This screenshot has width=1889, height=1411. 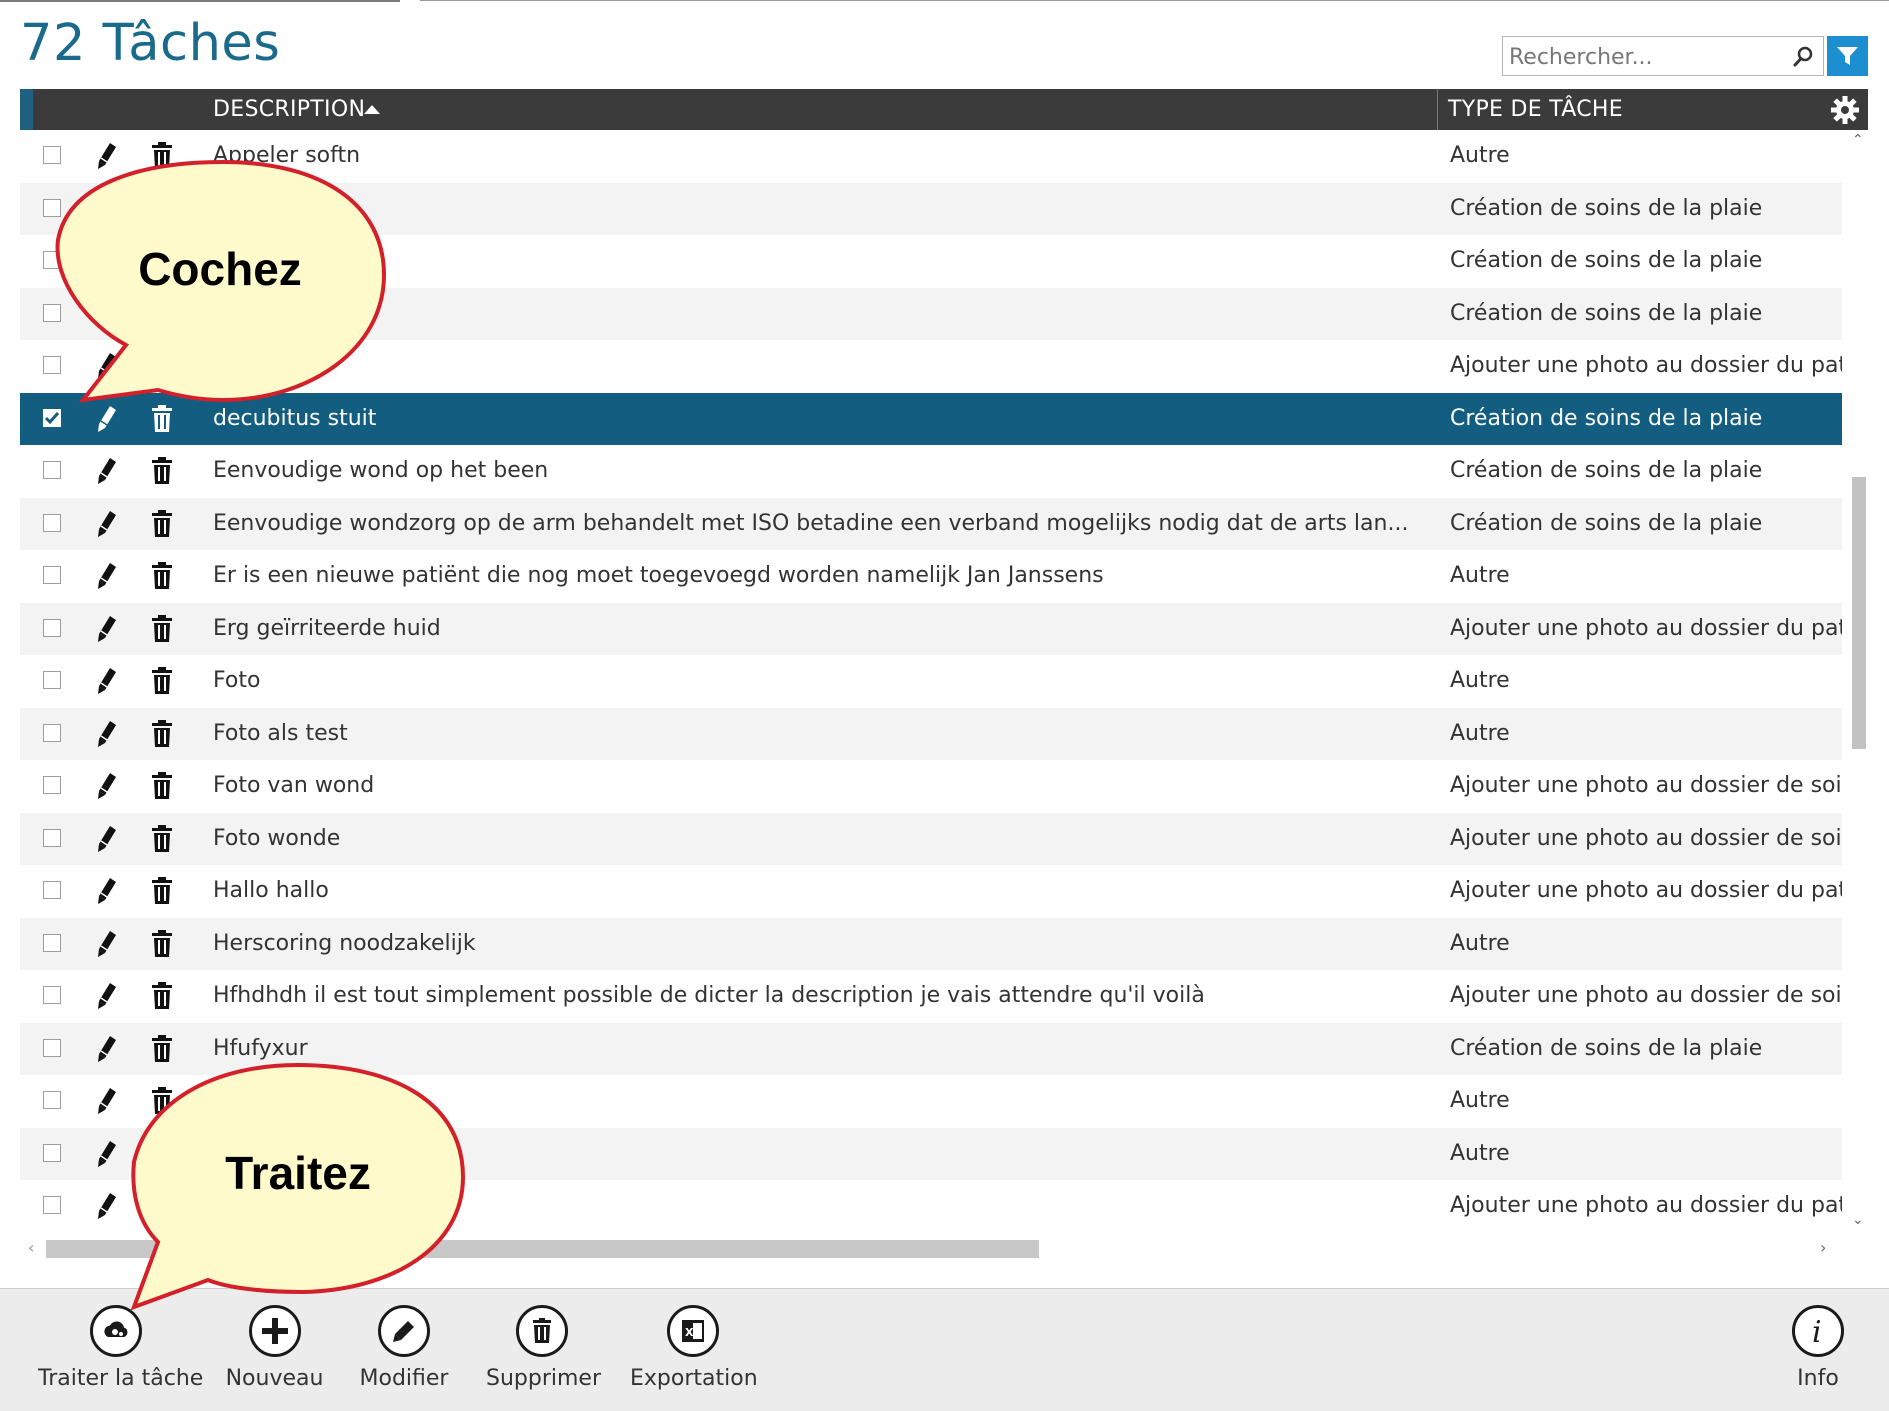 I want to click on scroll-right-icon: ›, so click(x=1823, y=1247).